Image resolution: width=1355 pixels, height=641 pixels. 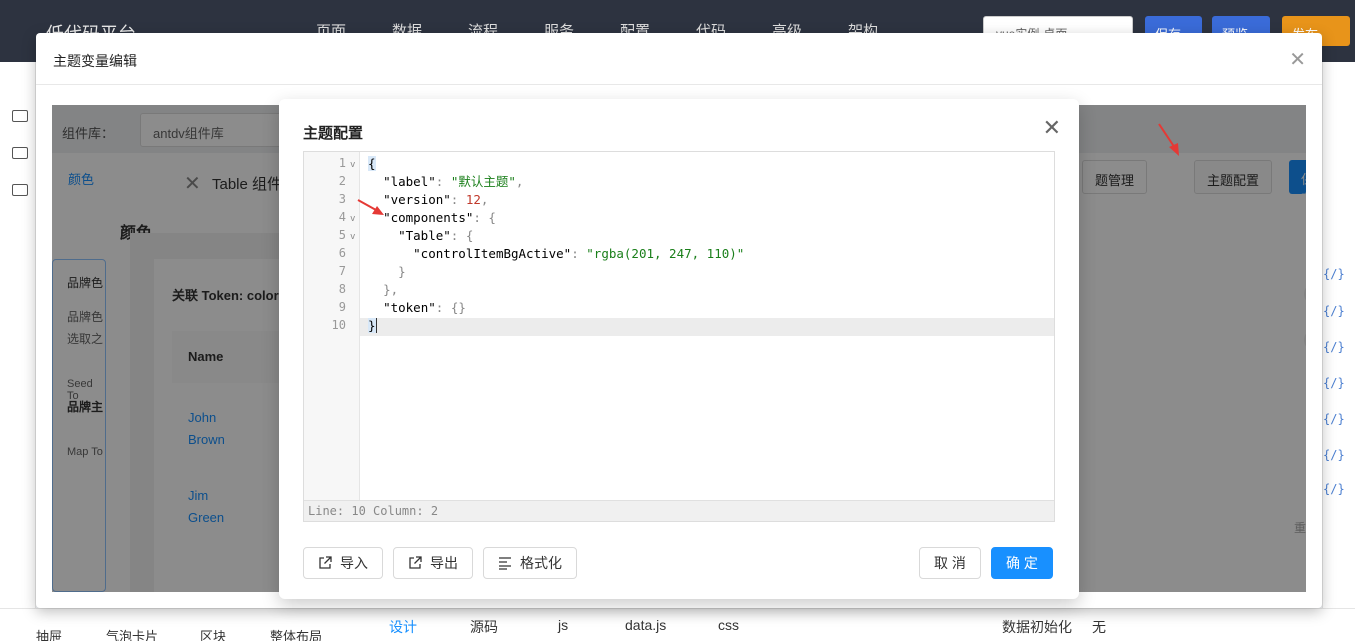 I want to click on code-line: "components": {, so click(x=439, y=217).